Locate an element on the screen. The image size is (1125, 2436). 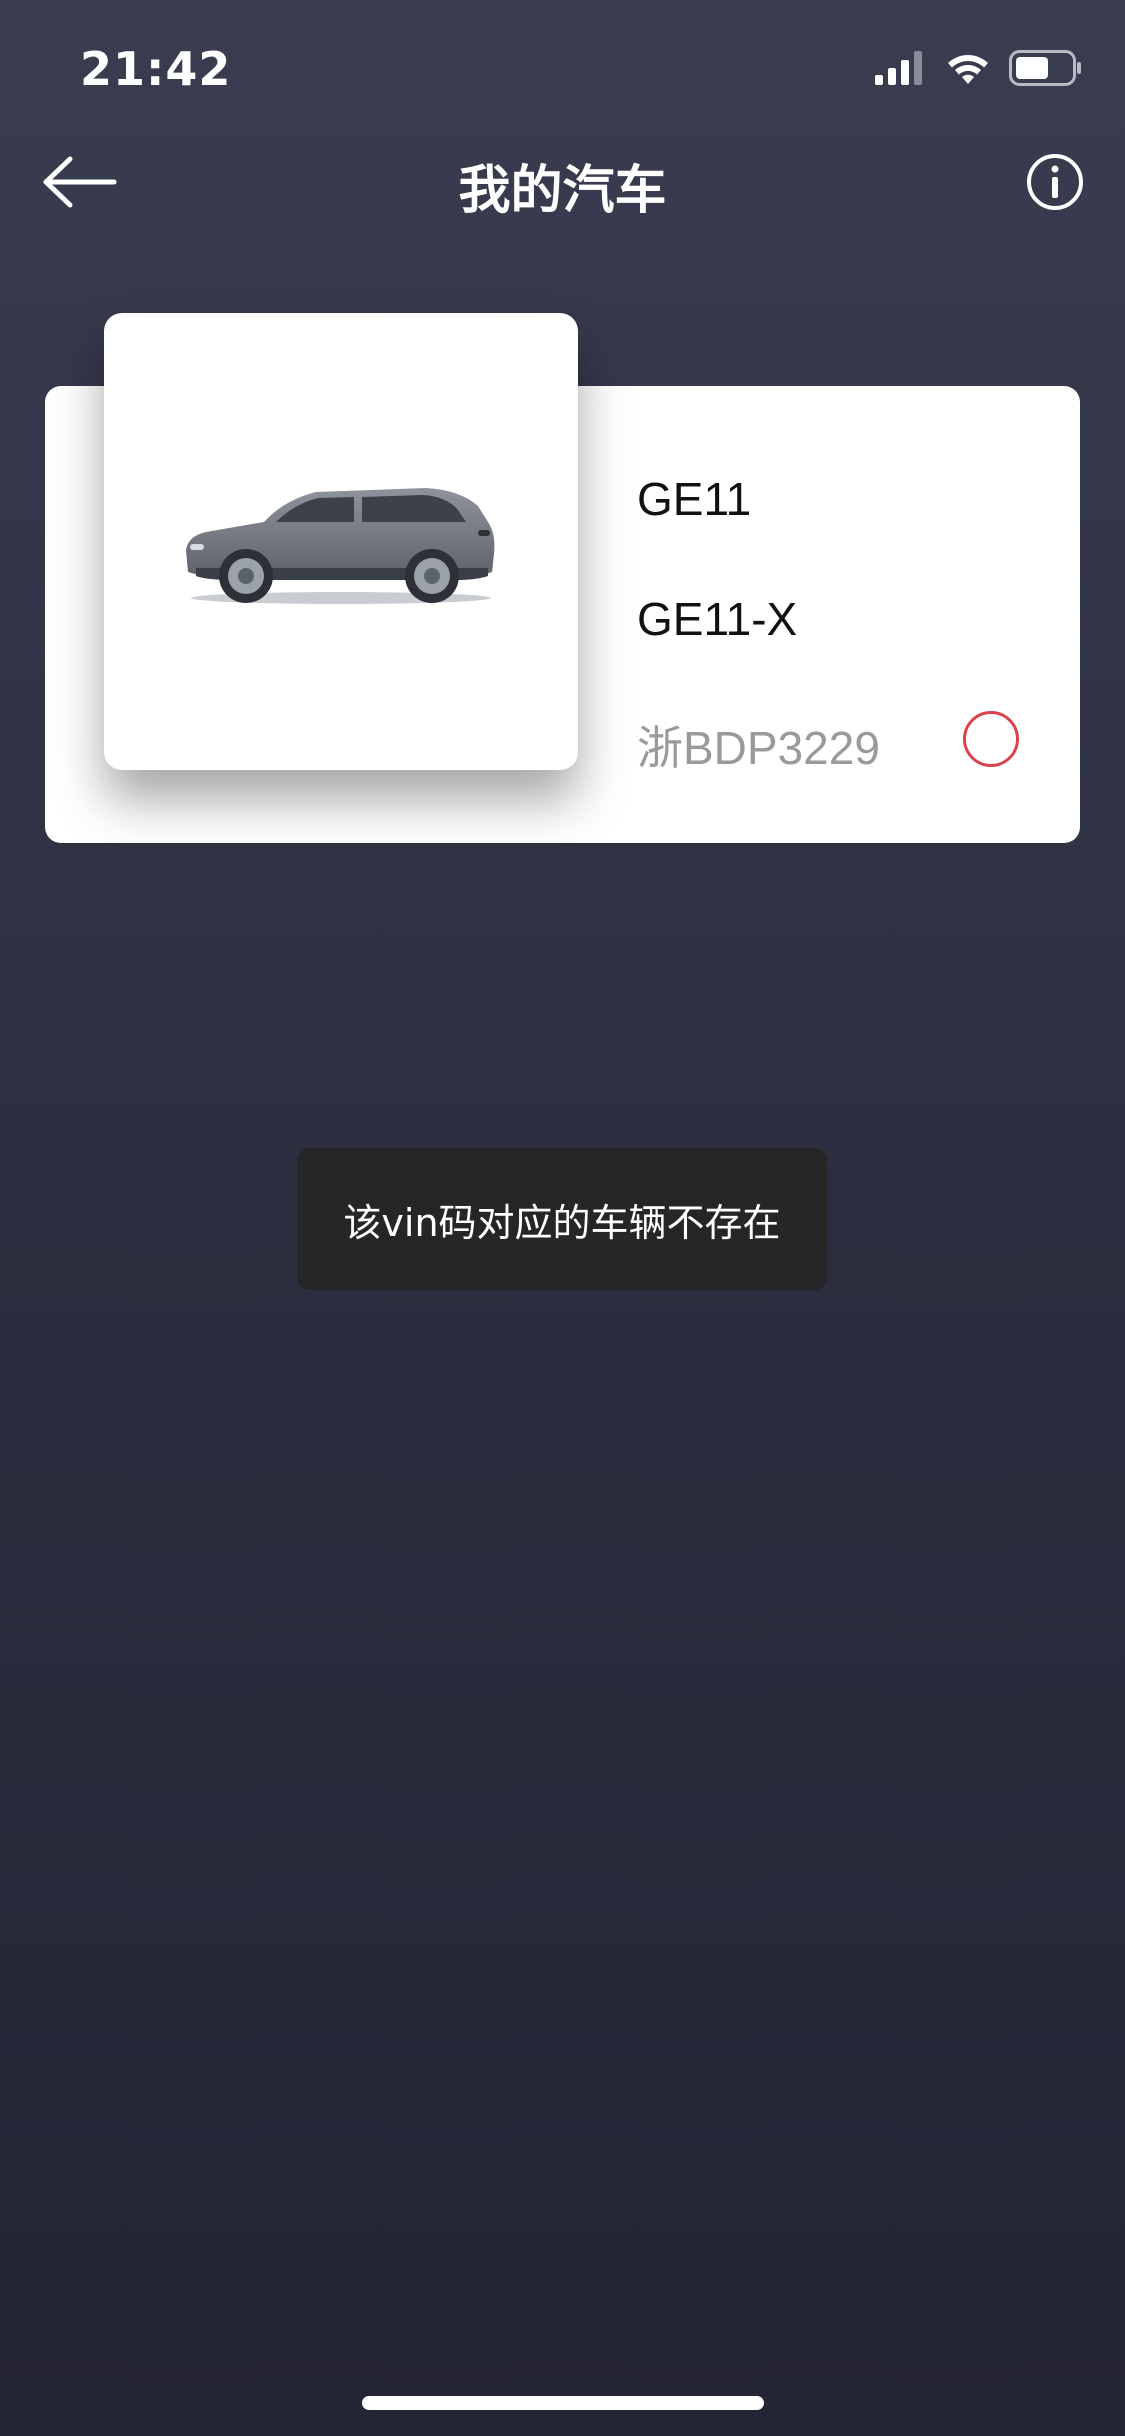
toast-message: 该vin码对应的车辆不存在 is located at coordinates (562, 1219).